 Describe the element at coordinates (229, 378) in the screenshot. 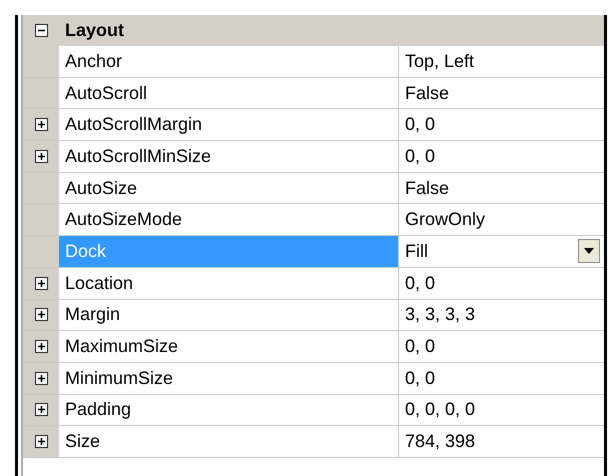

I see `property-name: MinimumSize` at that location.